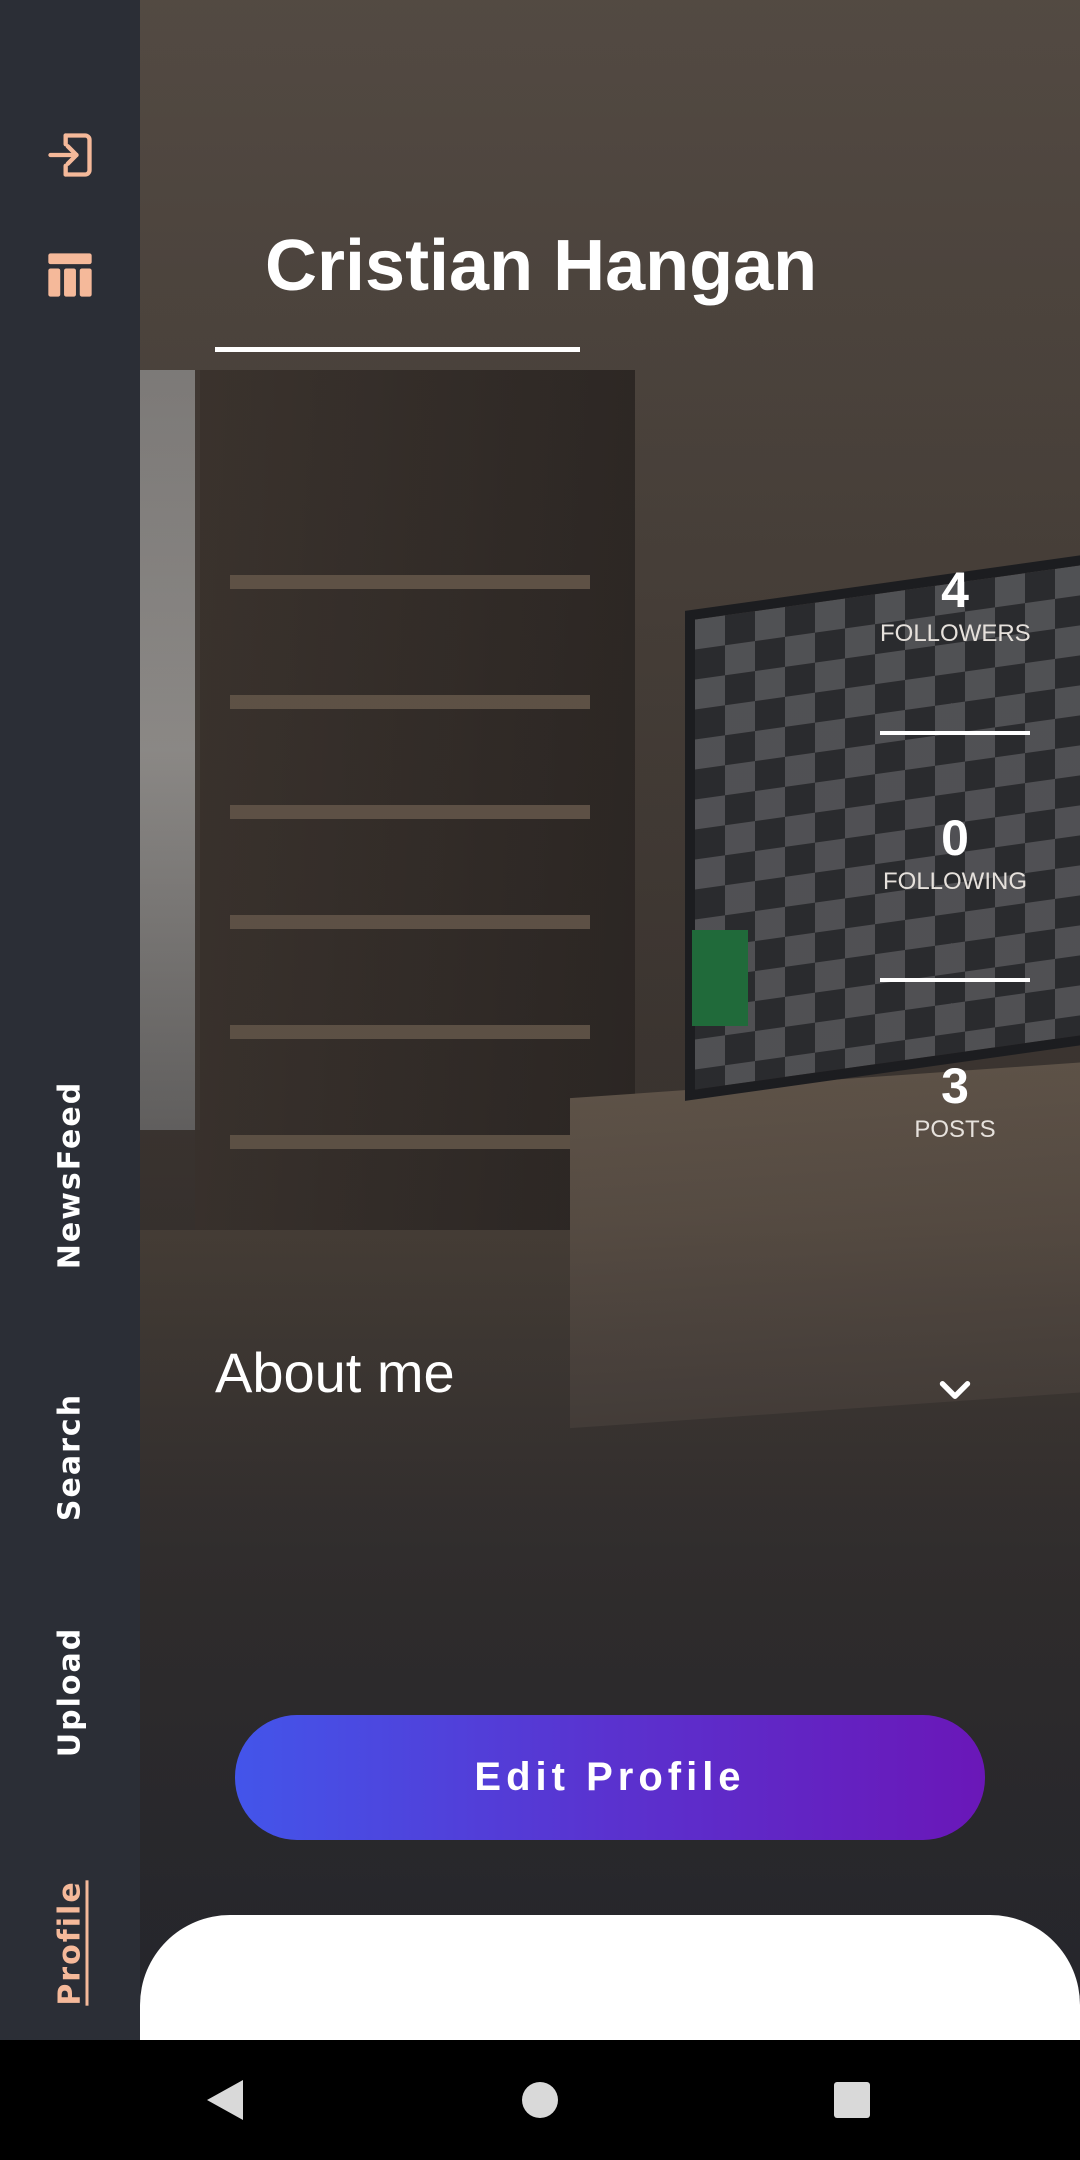 This screenshot has width=1080, height=2160. I want to click on followers-stat: 4 FOLLOWERS, so click(955, 606).